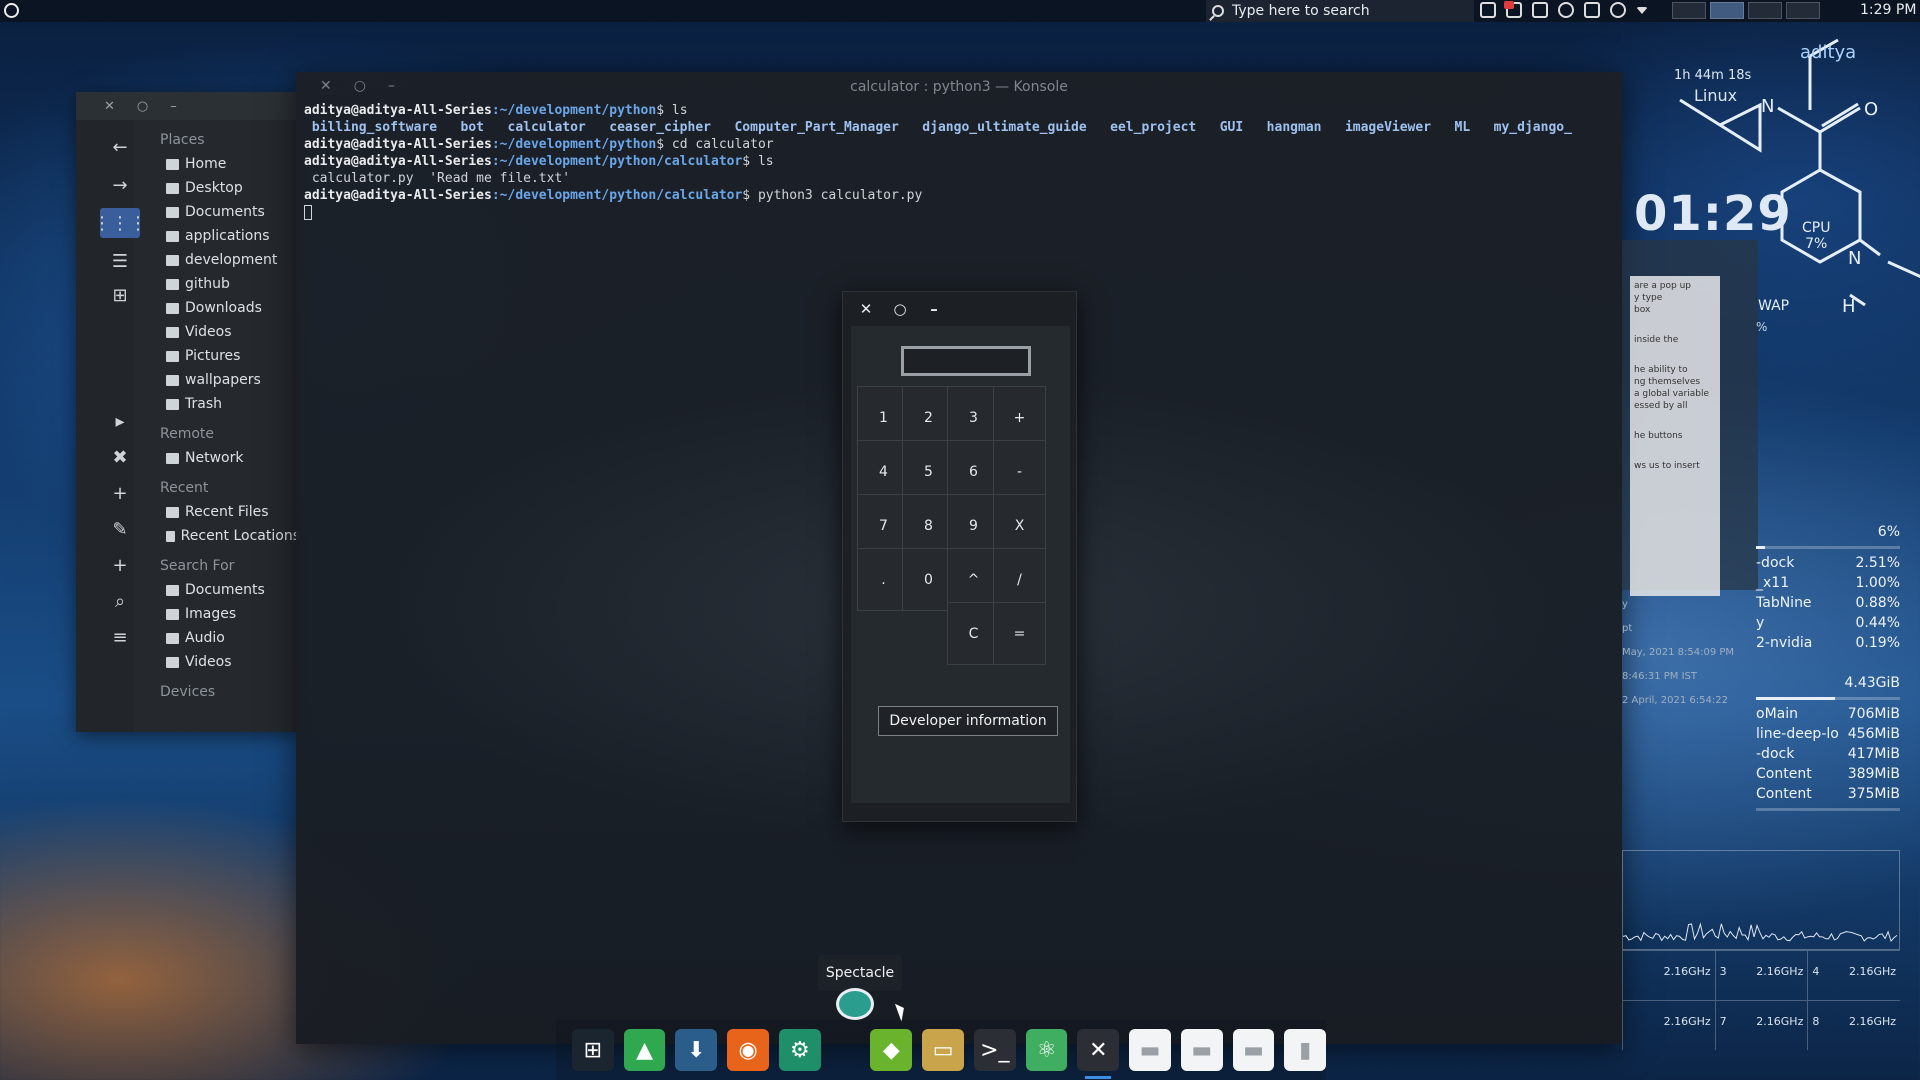 Image resolution: width=1920 pixels, height=1080 pixels. I want to click on calc-key: =, so click(1019, 633).